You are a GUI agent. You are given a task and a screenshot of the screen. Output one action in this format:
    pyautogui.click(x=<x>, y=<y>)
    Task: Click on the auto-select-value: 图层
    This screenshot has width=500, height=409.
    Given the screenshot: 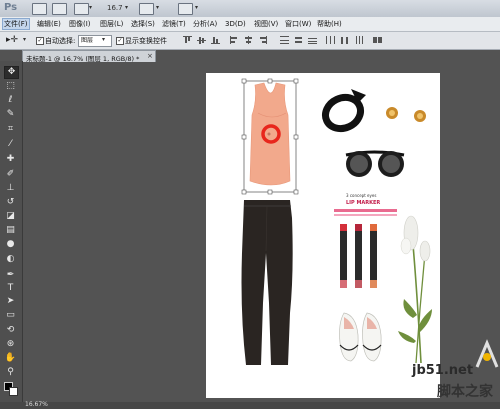 What is the action you would take?
    pyautogui.click(x=87, y=40)
    